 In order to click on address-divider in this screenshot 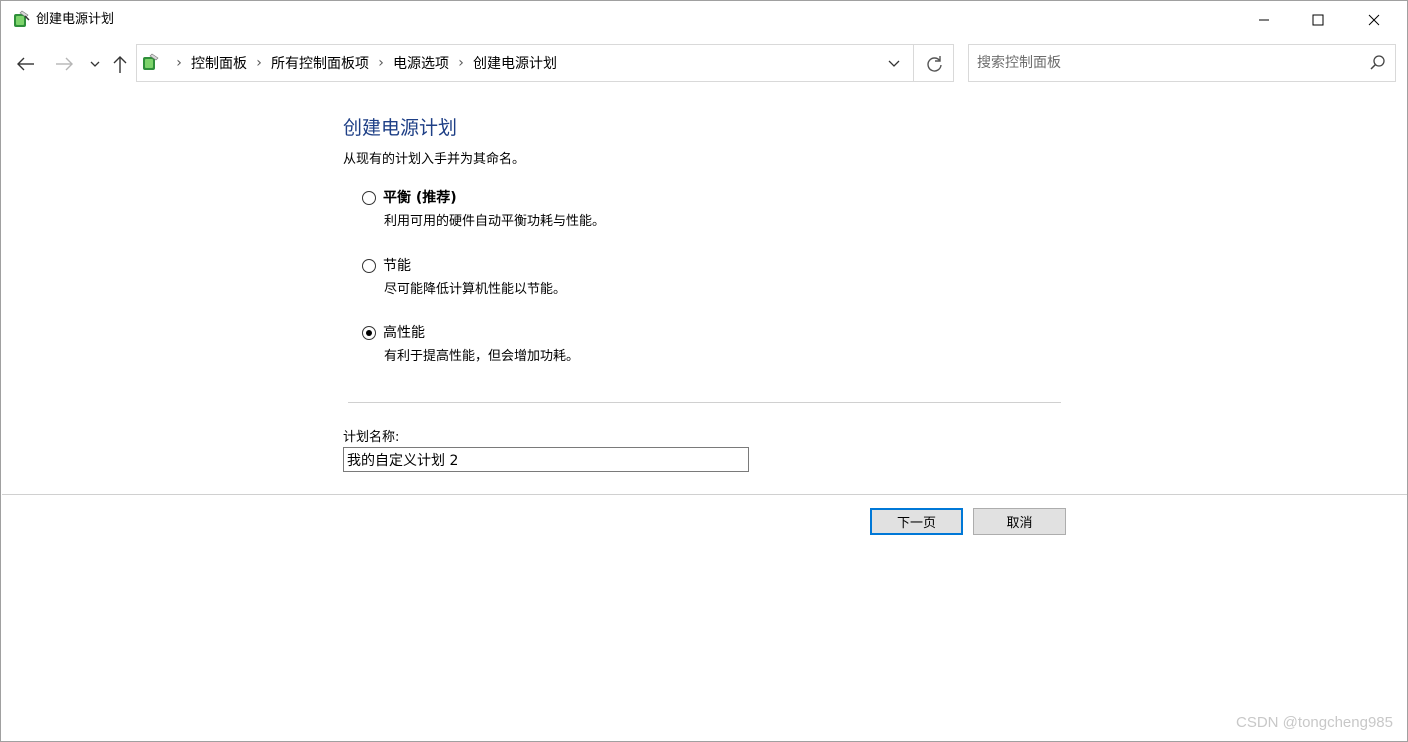, I will do `click(913, 63)`.